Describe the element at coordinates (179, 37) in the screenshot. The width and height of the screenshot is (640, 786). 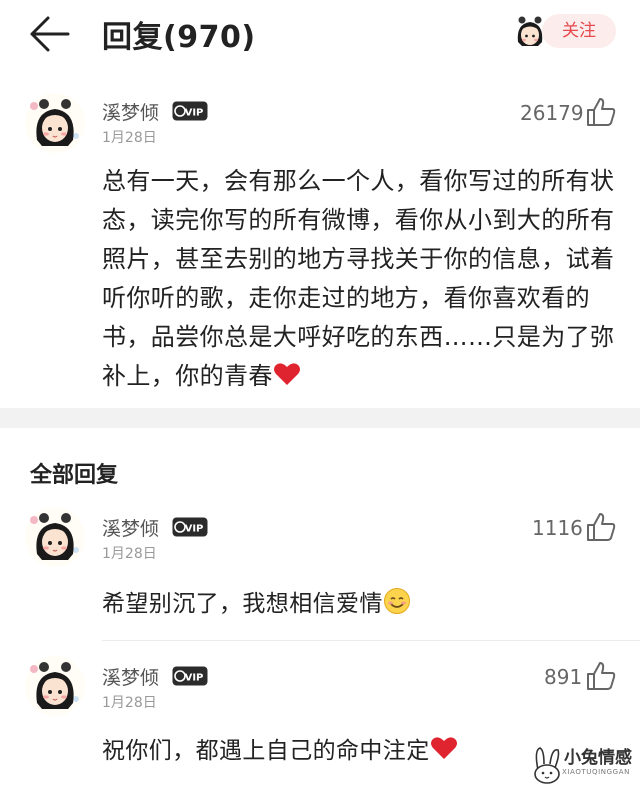
I see `page-title: 回复(970)` at that location.